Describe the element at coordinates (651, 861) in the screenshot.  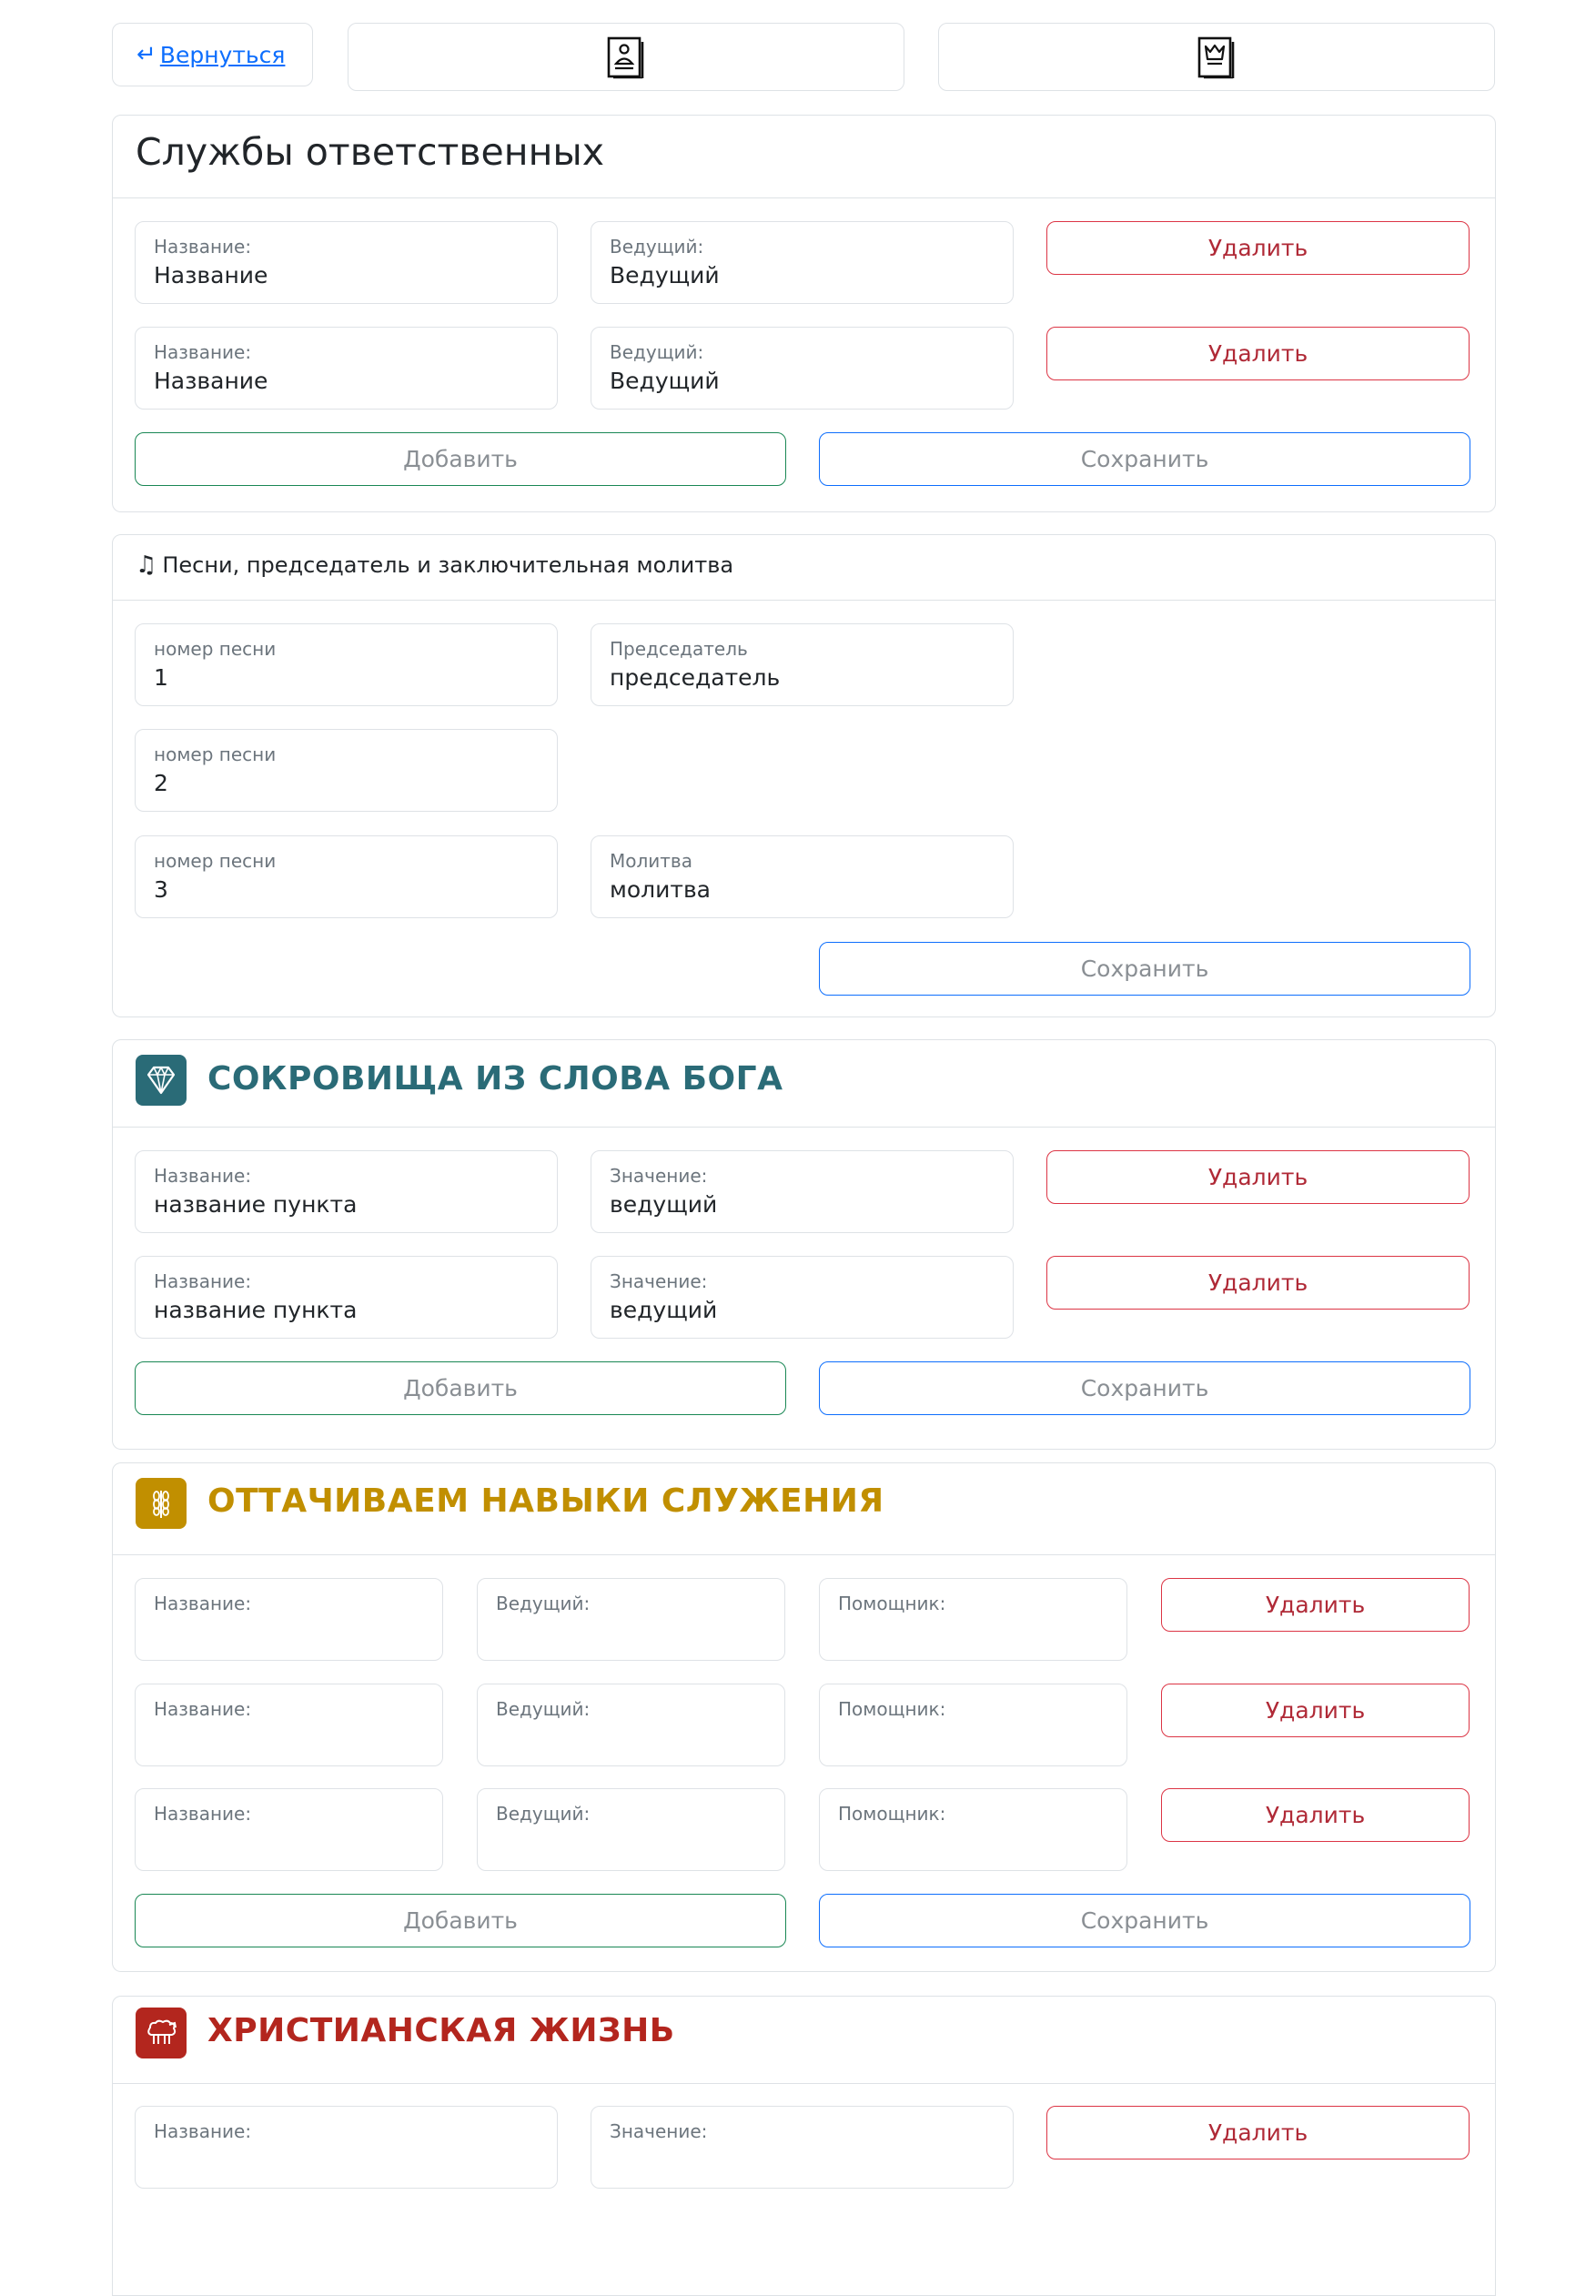
I see `field-label: Молитва` at that location.